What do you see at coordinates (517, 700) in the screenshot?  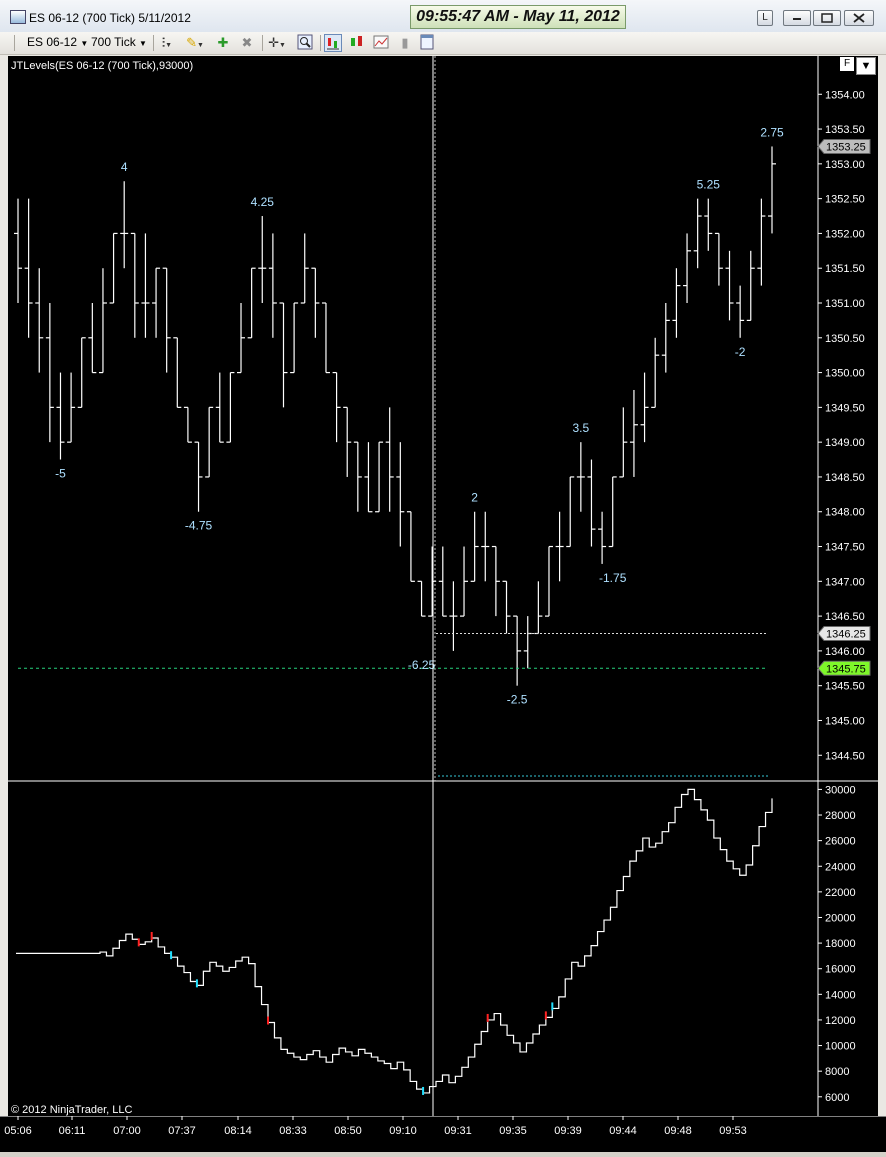 I see `swing-level-label: -2.5` at bounding box center [517, 700].